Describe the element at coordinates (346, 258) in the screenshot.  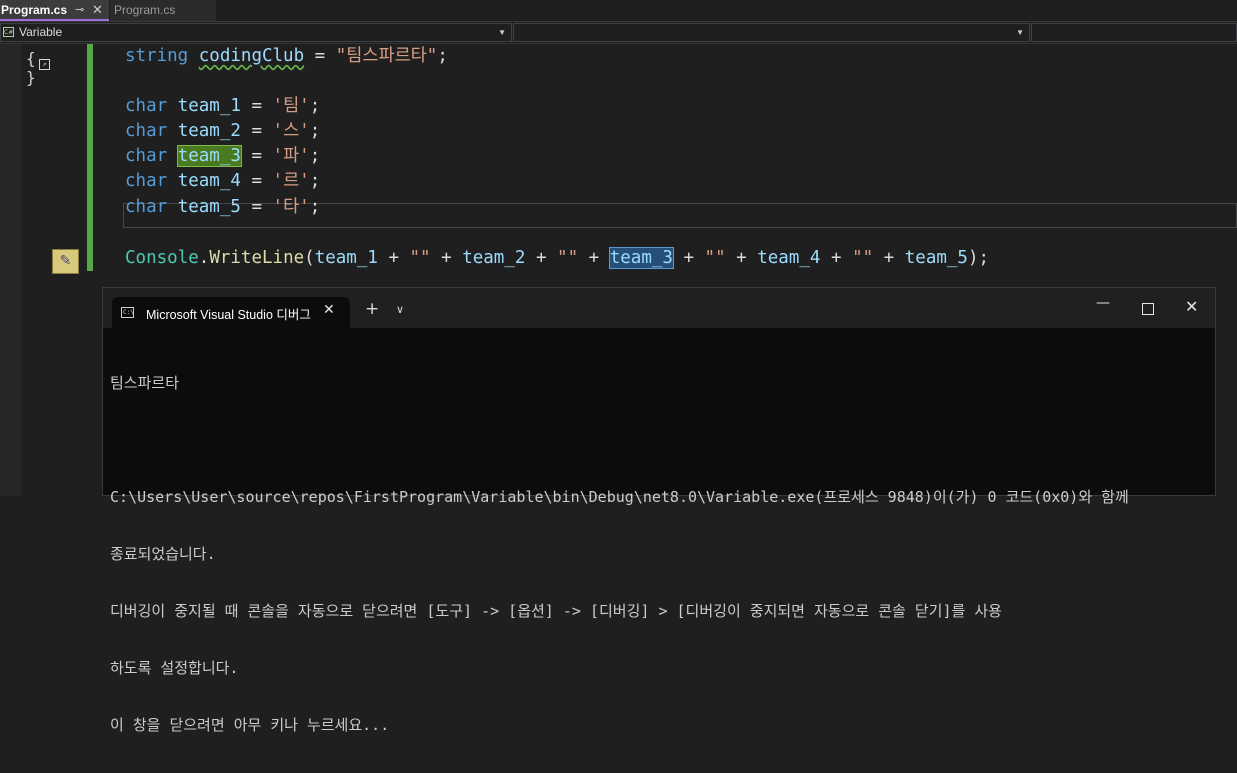
I see `argument: team_1` at that location.